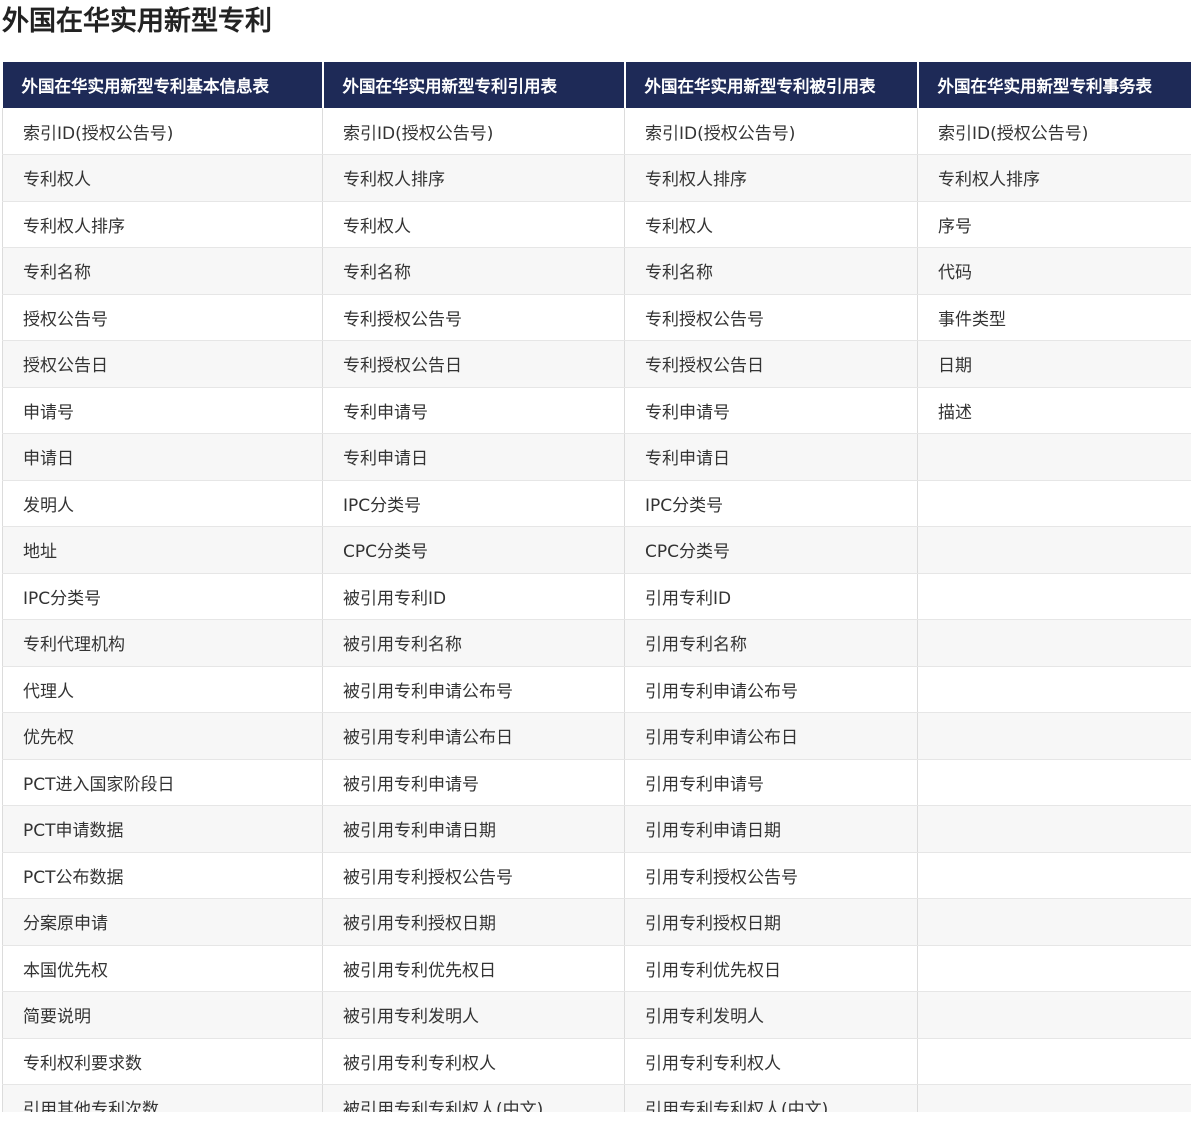 This screenshot has width=1195, height=1131. I want to click on cell-transaction: 日期, so click(1054, 364).